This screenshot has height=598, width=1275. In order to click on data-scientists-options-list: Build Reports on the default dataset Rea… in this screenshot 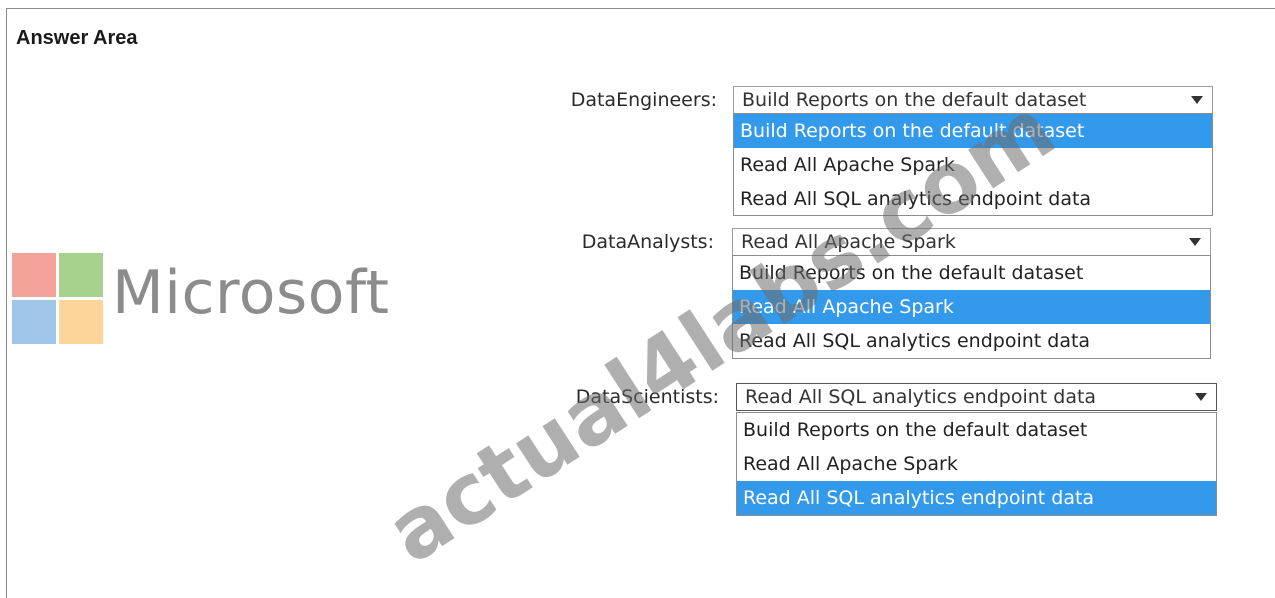, I will do `click(976, 464)`.